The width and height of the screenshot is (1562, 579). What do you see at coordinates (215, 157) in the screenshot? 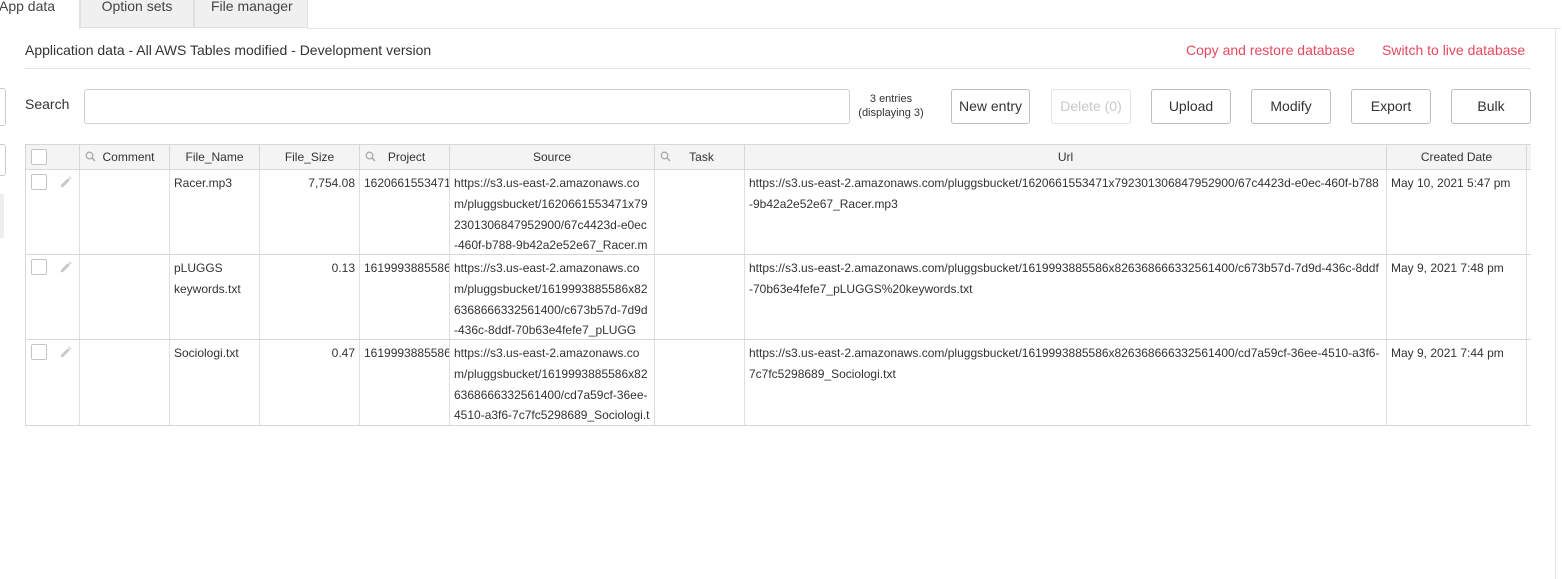
I see `column-header-file-name: File_Name` at bounding box center [215, 157].